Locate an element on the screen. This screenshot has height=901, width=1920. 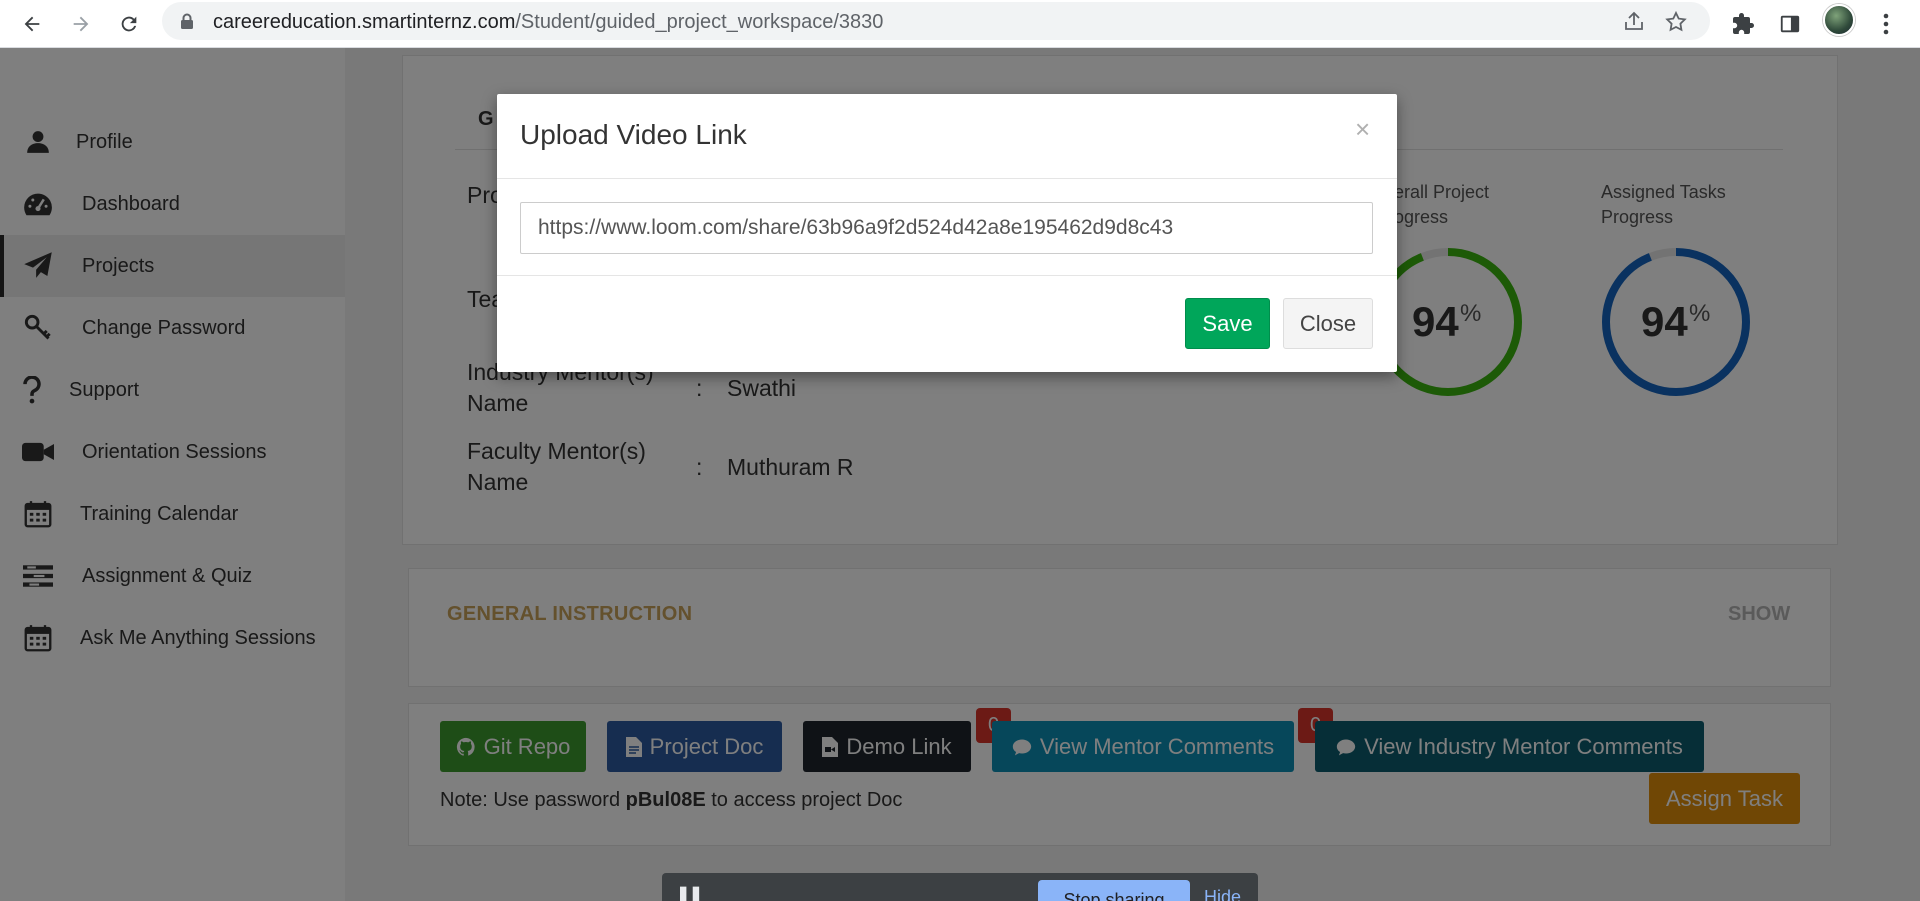
more-vertical-icon is located at coordinates (1886, 24).